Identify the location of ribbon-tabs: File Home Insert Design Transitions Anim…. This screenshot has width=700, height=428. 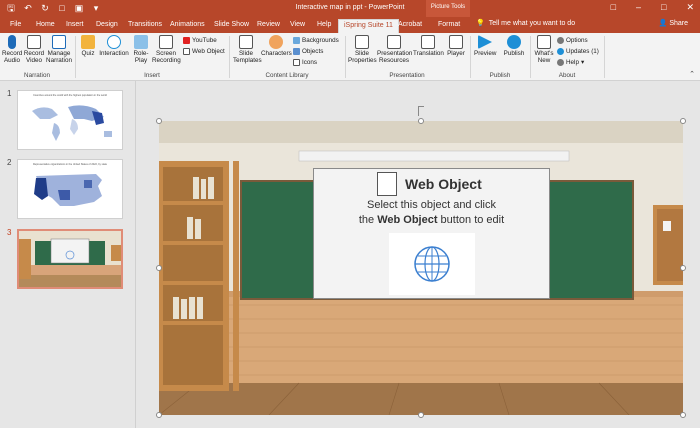
(350, 25).